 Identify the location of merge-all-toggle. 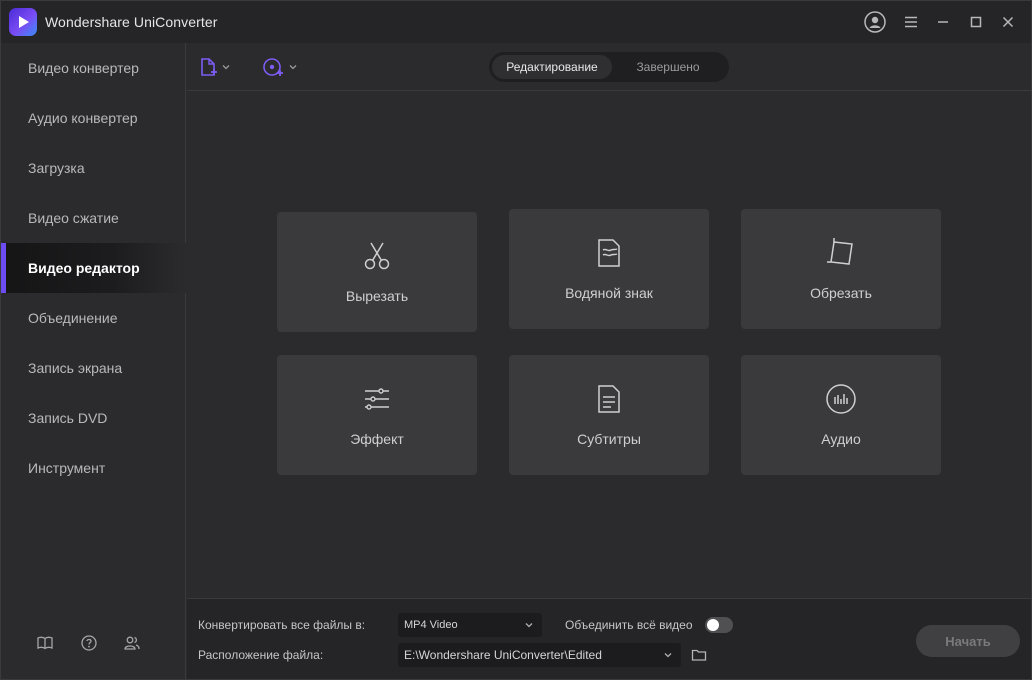
(719, 625).